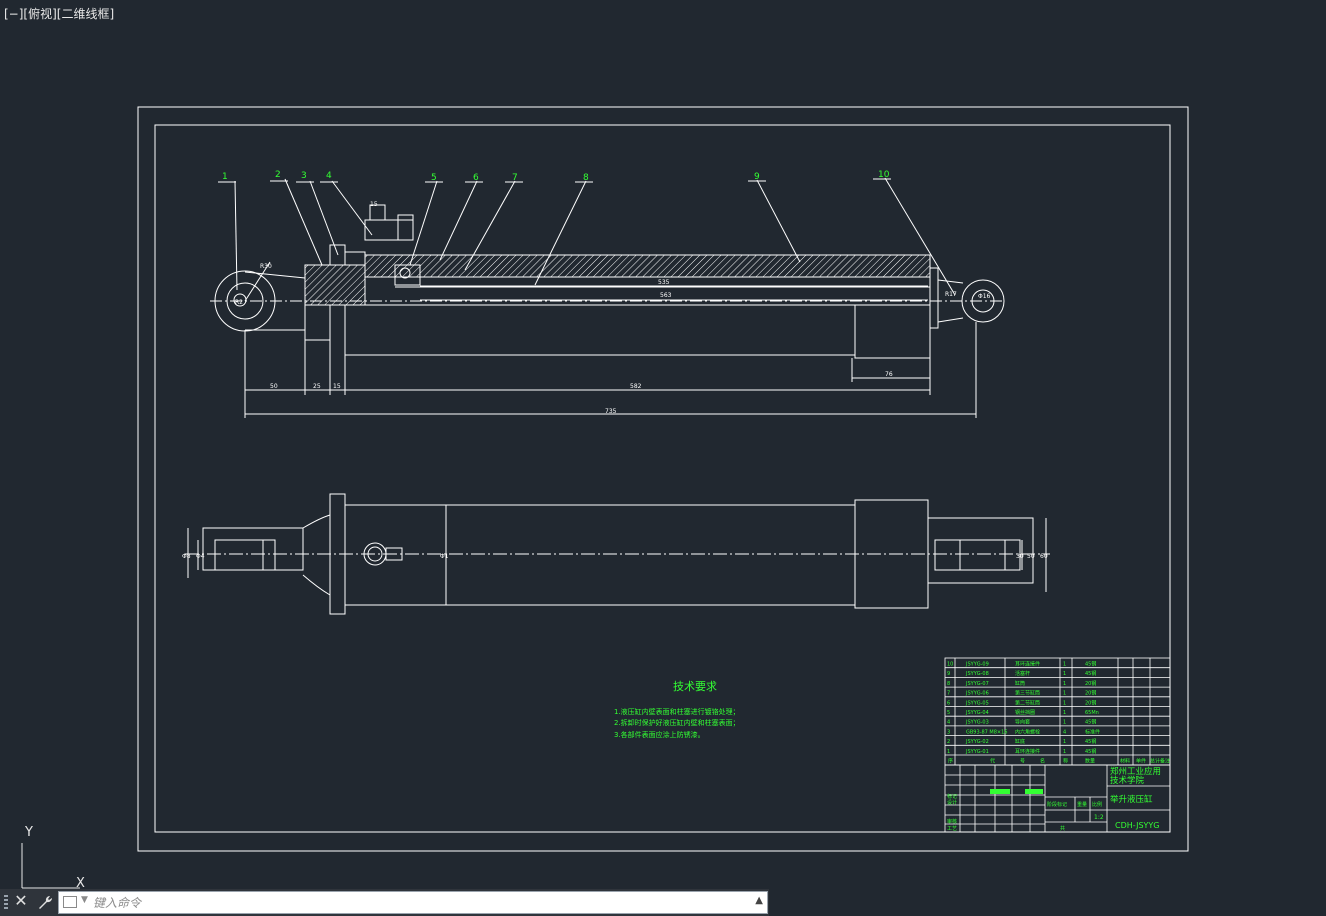 The image size is (1326, 916). I want to click on tb-label-mark: 标记, so click(952, 796).